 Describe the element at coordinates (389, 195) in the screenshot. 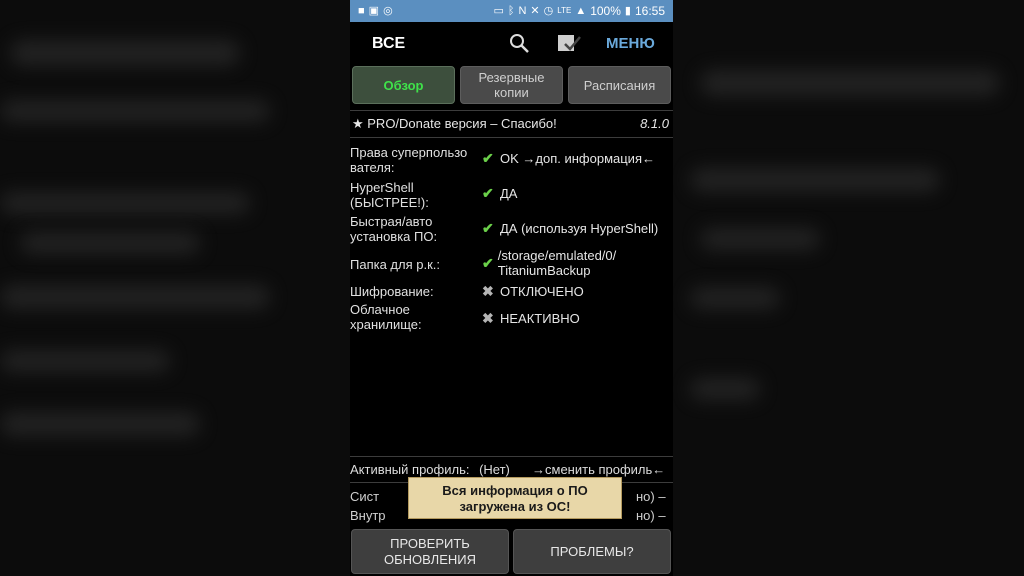

I see `hypershell-label: HyperShell (БЫСТРЕЕ!):` at that location.